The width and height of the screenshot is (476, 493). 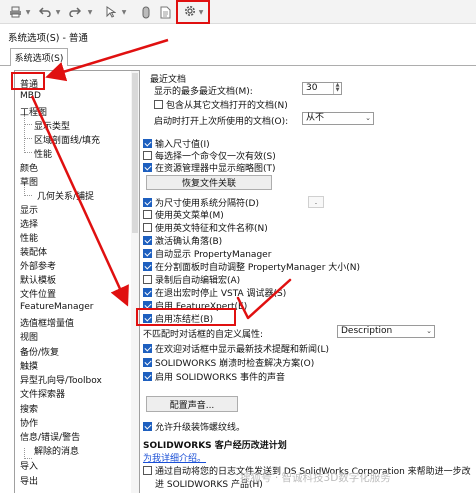 I want to click on checkbox-label: 录制后自动编辑宏(A), so click(x=198, y=281).